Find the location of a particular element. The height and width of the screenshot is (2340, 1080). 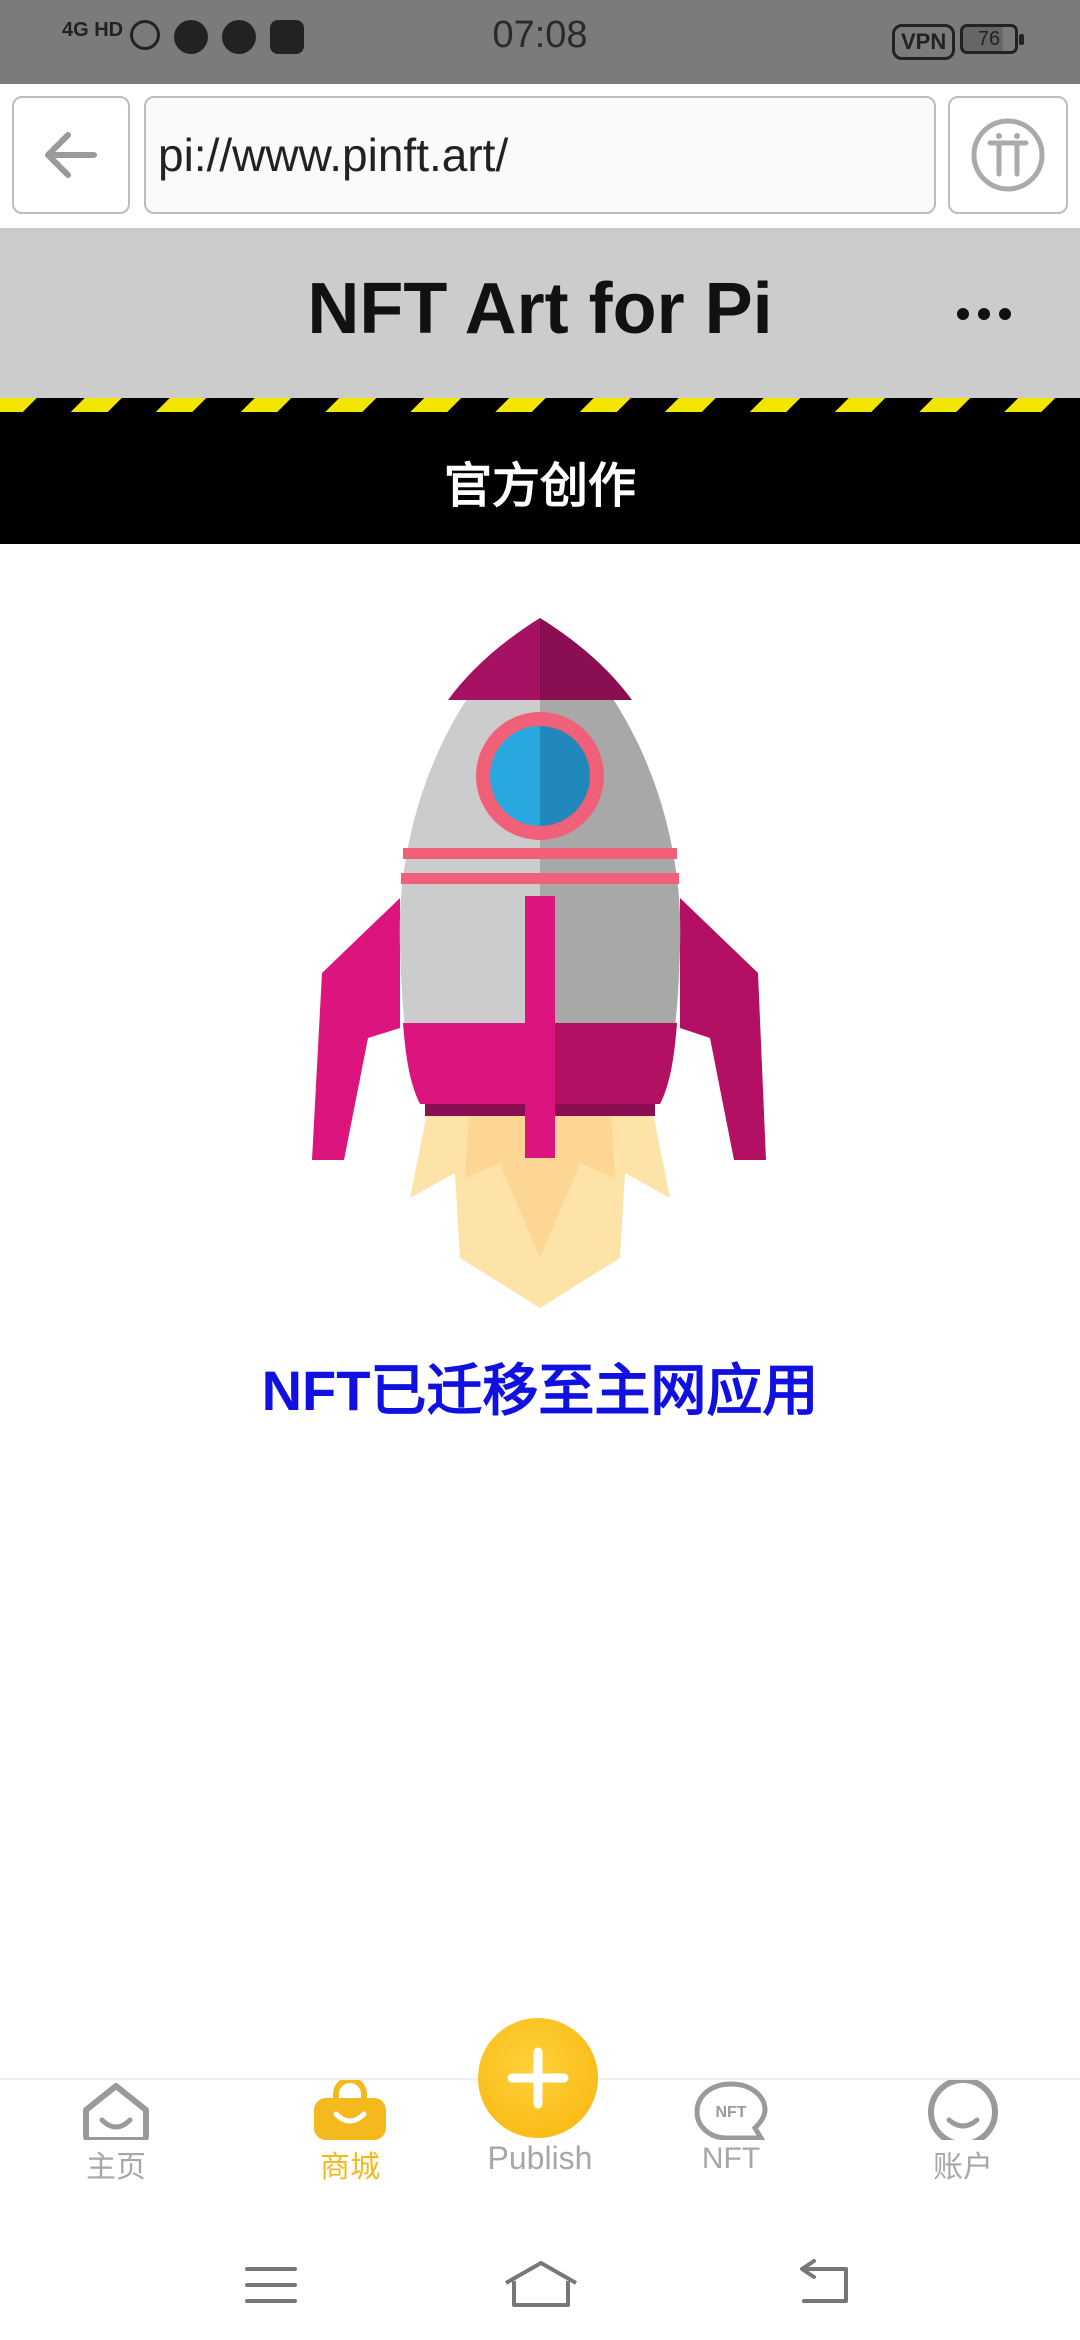

section-title: 官方创作 is located at coordinates (539, 486).